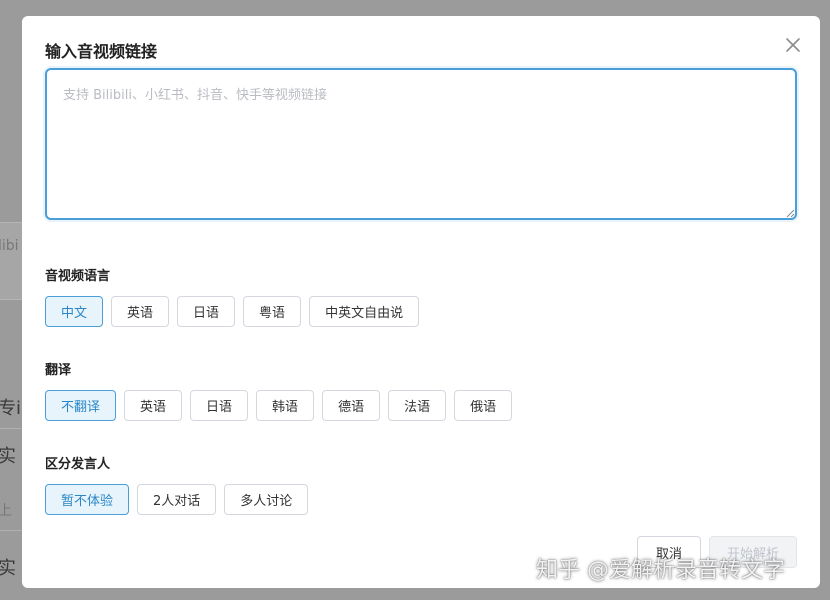  What do you see at coordinates (364, 311) in the screenshot?
I see `language-option-mixed: 中英文自由说` at bounding box center [364, 311].